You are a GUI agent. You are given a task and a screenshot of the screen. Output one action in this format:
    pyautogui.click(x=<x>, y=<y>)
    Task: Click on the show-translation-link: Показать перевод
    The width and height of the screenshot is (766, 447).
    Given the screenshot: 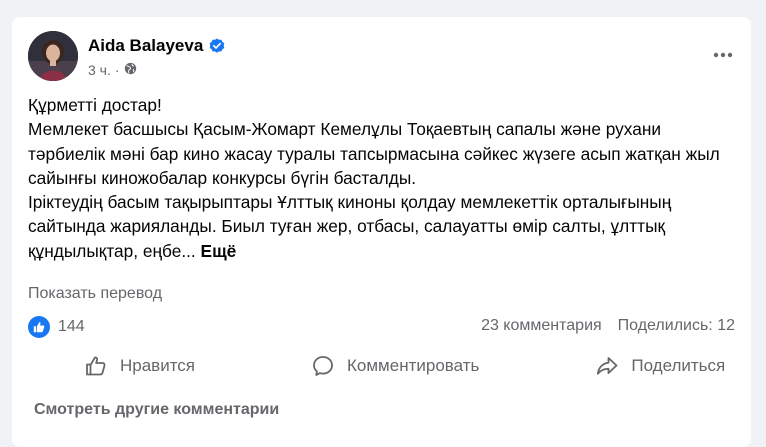 What is the action you would take?
    pyautogui.click(x=95, y=294)
    